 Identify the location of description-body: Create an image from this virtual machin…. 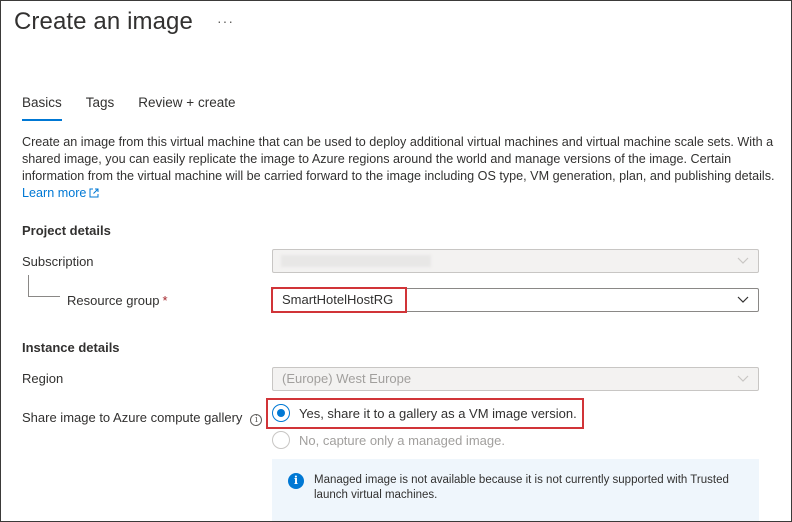
(398, 159).